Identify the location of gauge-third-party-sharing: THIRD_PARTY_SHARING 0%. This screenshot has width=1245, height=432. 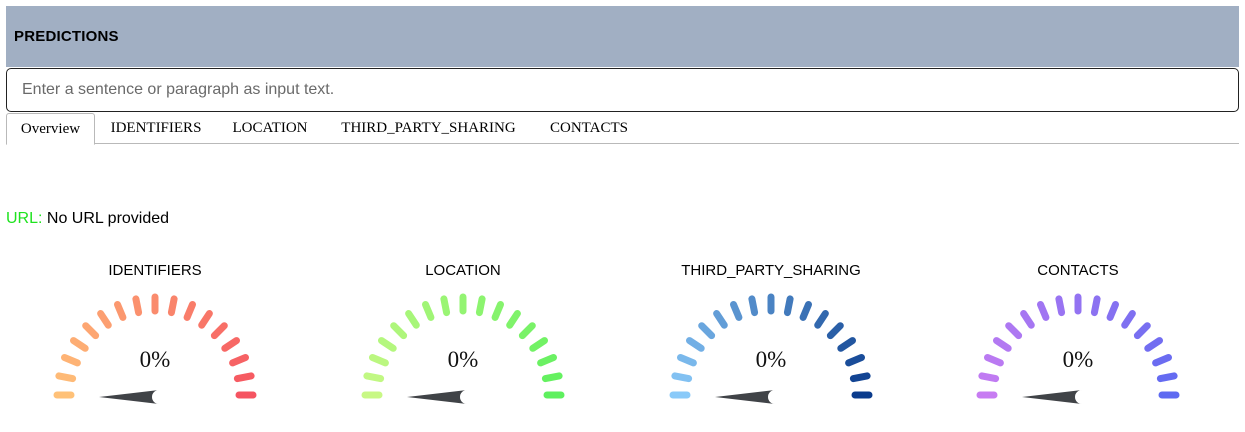
(771, 333).